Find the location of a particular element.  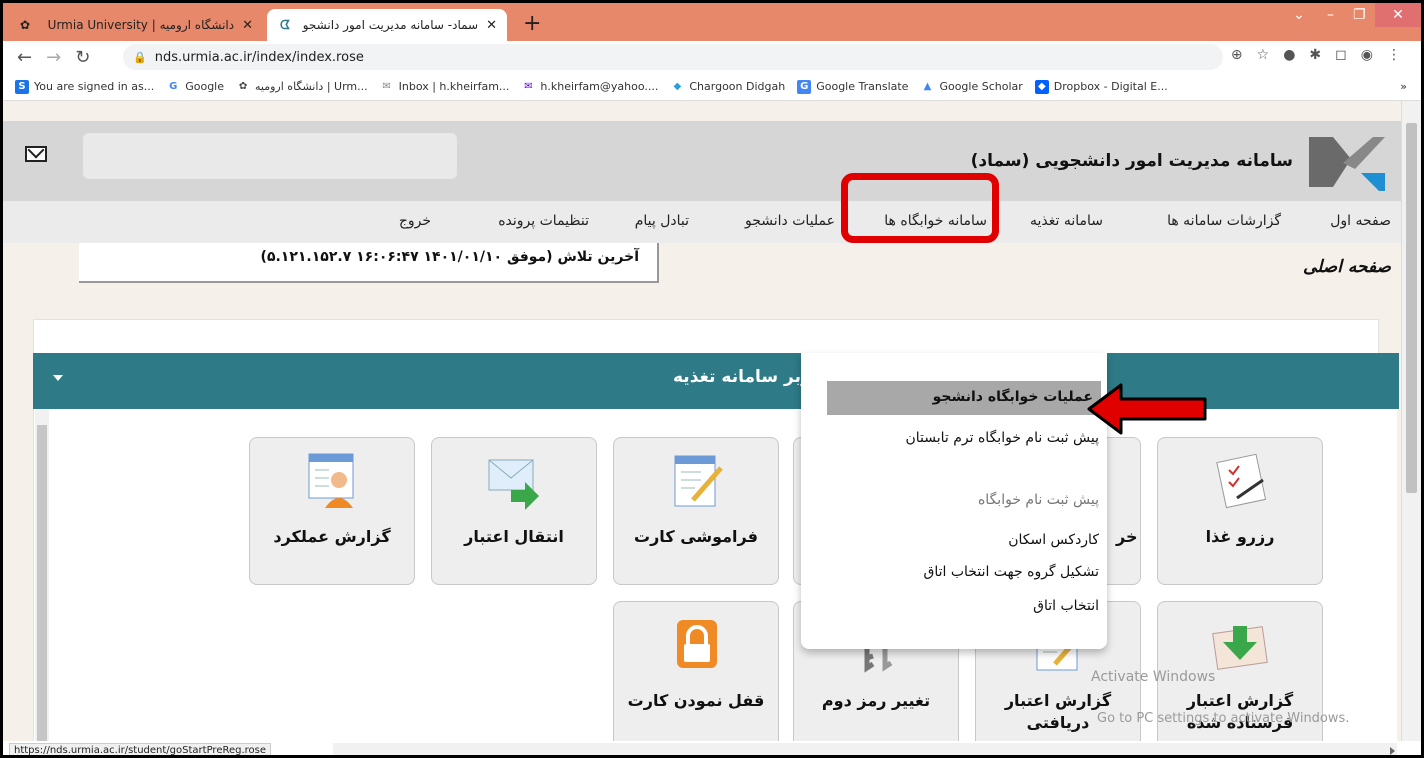

bookmark-google: G Google is located at coordinates (195, 87).